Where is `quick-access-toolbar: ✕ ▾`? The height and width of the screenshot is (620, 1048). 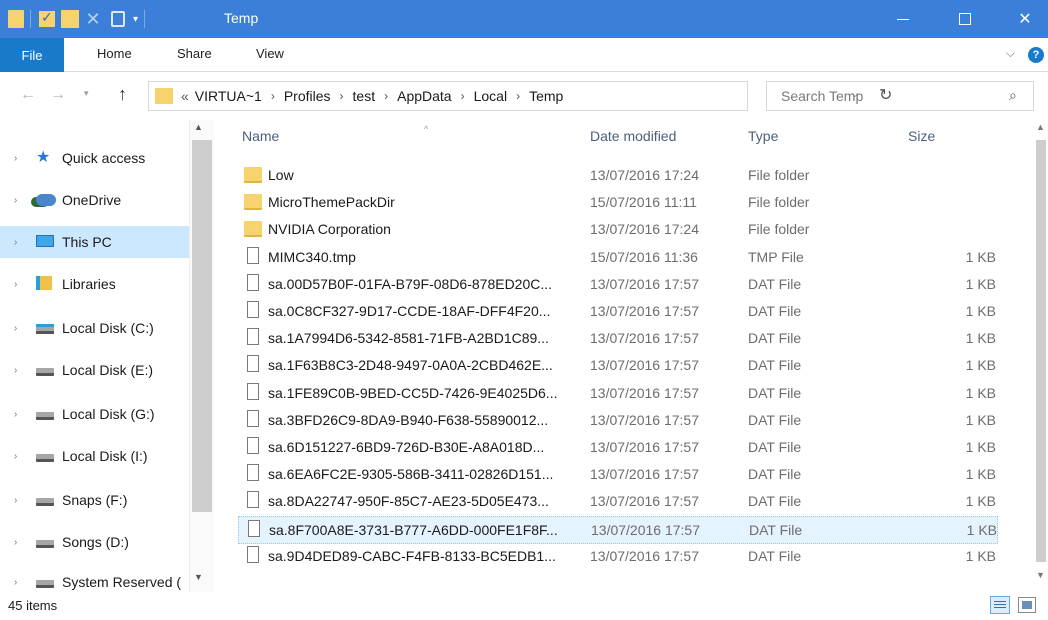 quick-access-toolbar: ✕ ▾ is located at coordinates (80, 19).